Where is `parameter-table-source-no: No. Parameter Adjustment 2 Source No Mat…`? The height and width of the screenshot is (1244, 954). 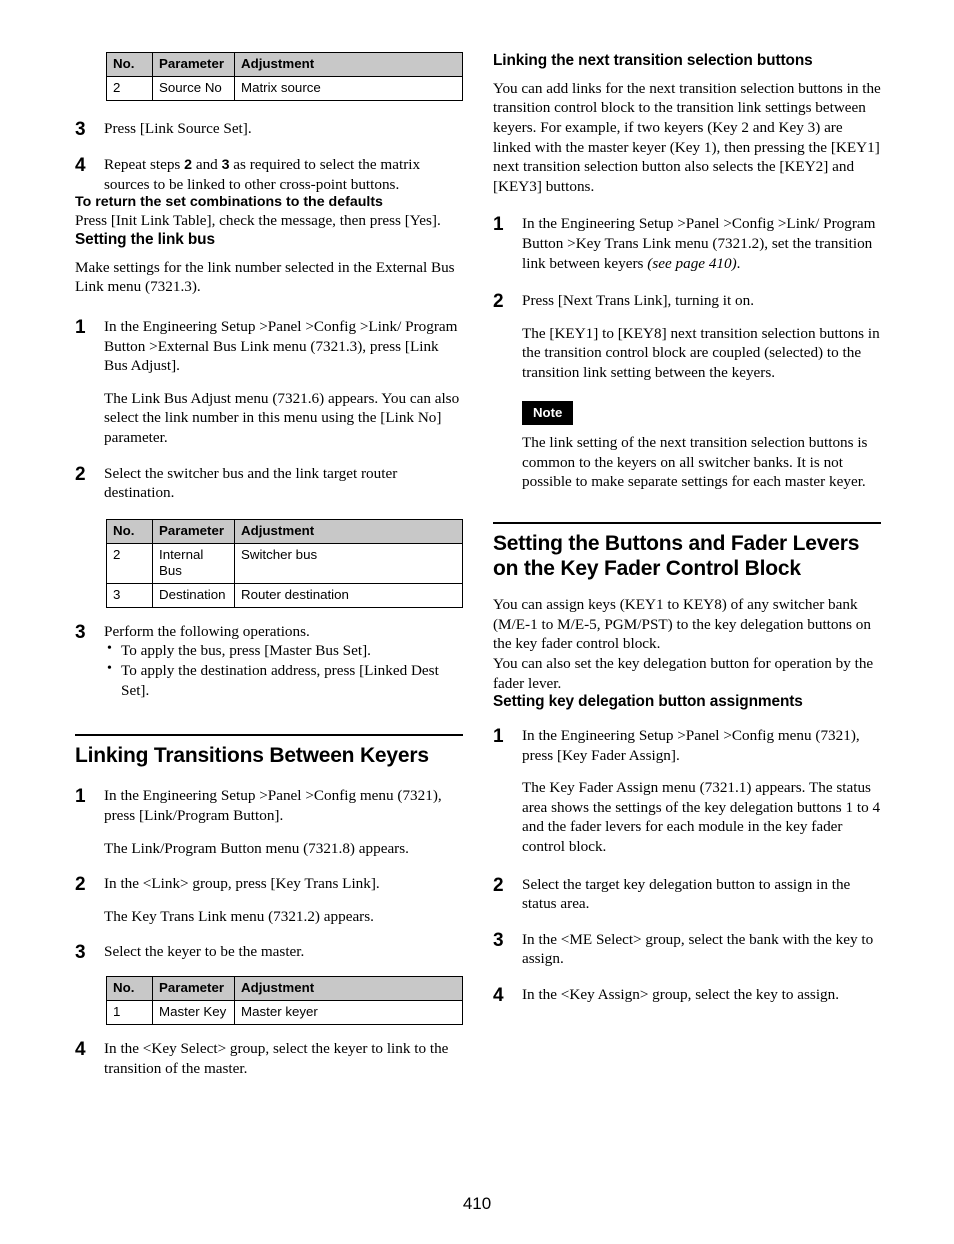 parameter-table-source-no: No. Parameter Adjustment 2 Source No Mat… is located at coordinates (284, 76).